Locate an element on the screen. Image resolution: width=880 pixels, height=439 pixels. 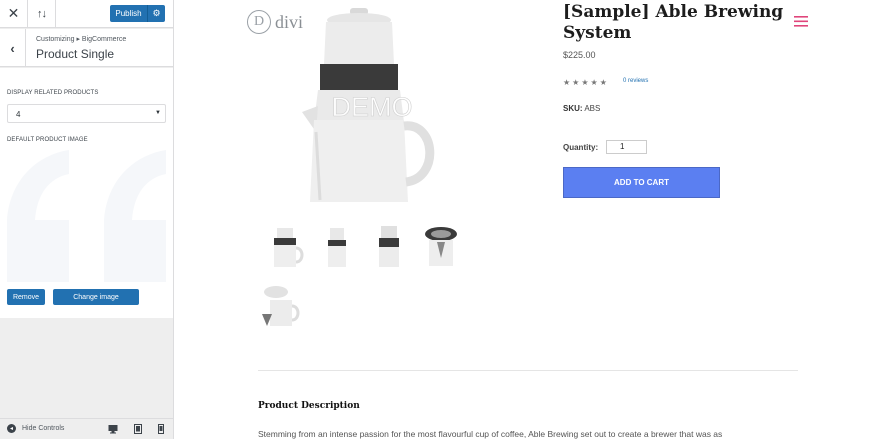
demo-watermark: DEMO is located at coordinates (372, 107).